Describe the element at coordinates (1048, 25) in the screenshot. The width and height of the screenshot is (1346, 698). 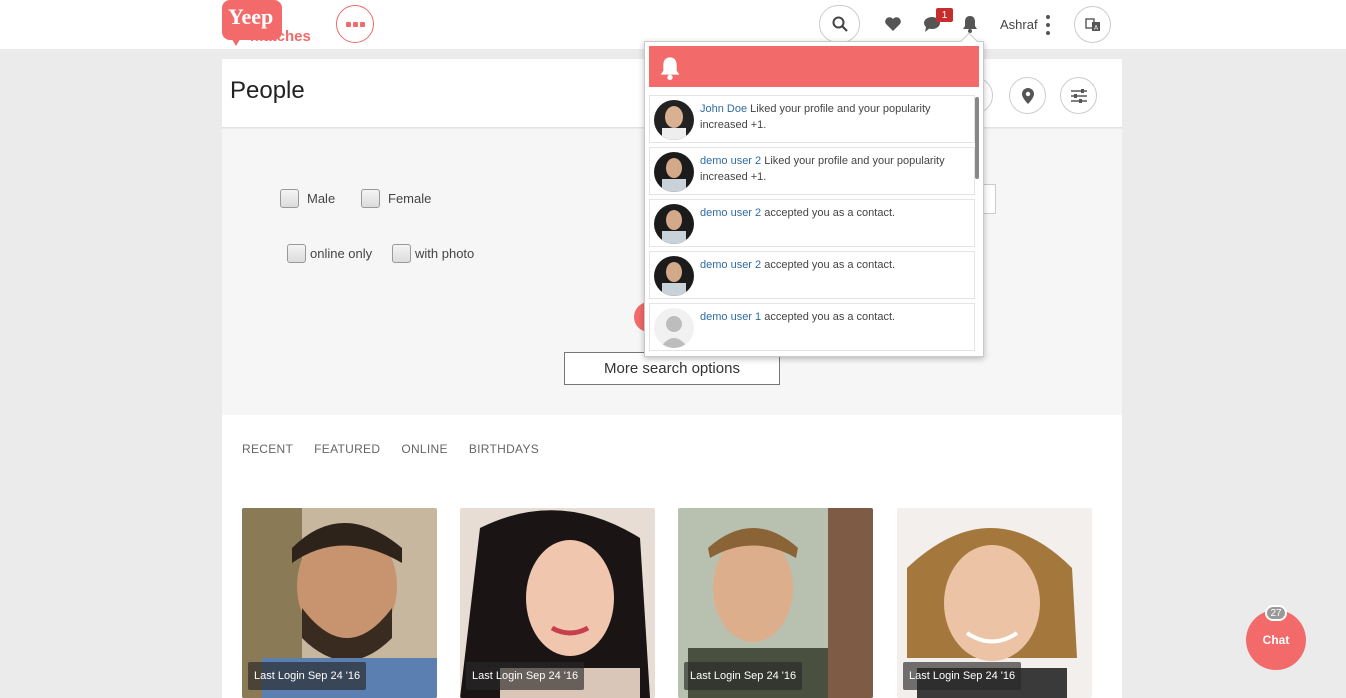
I see `user-menu-kebab-icon` at that location.